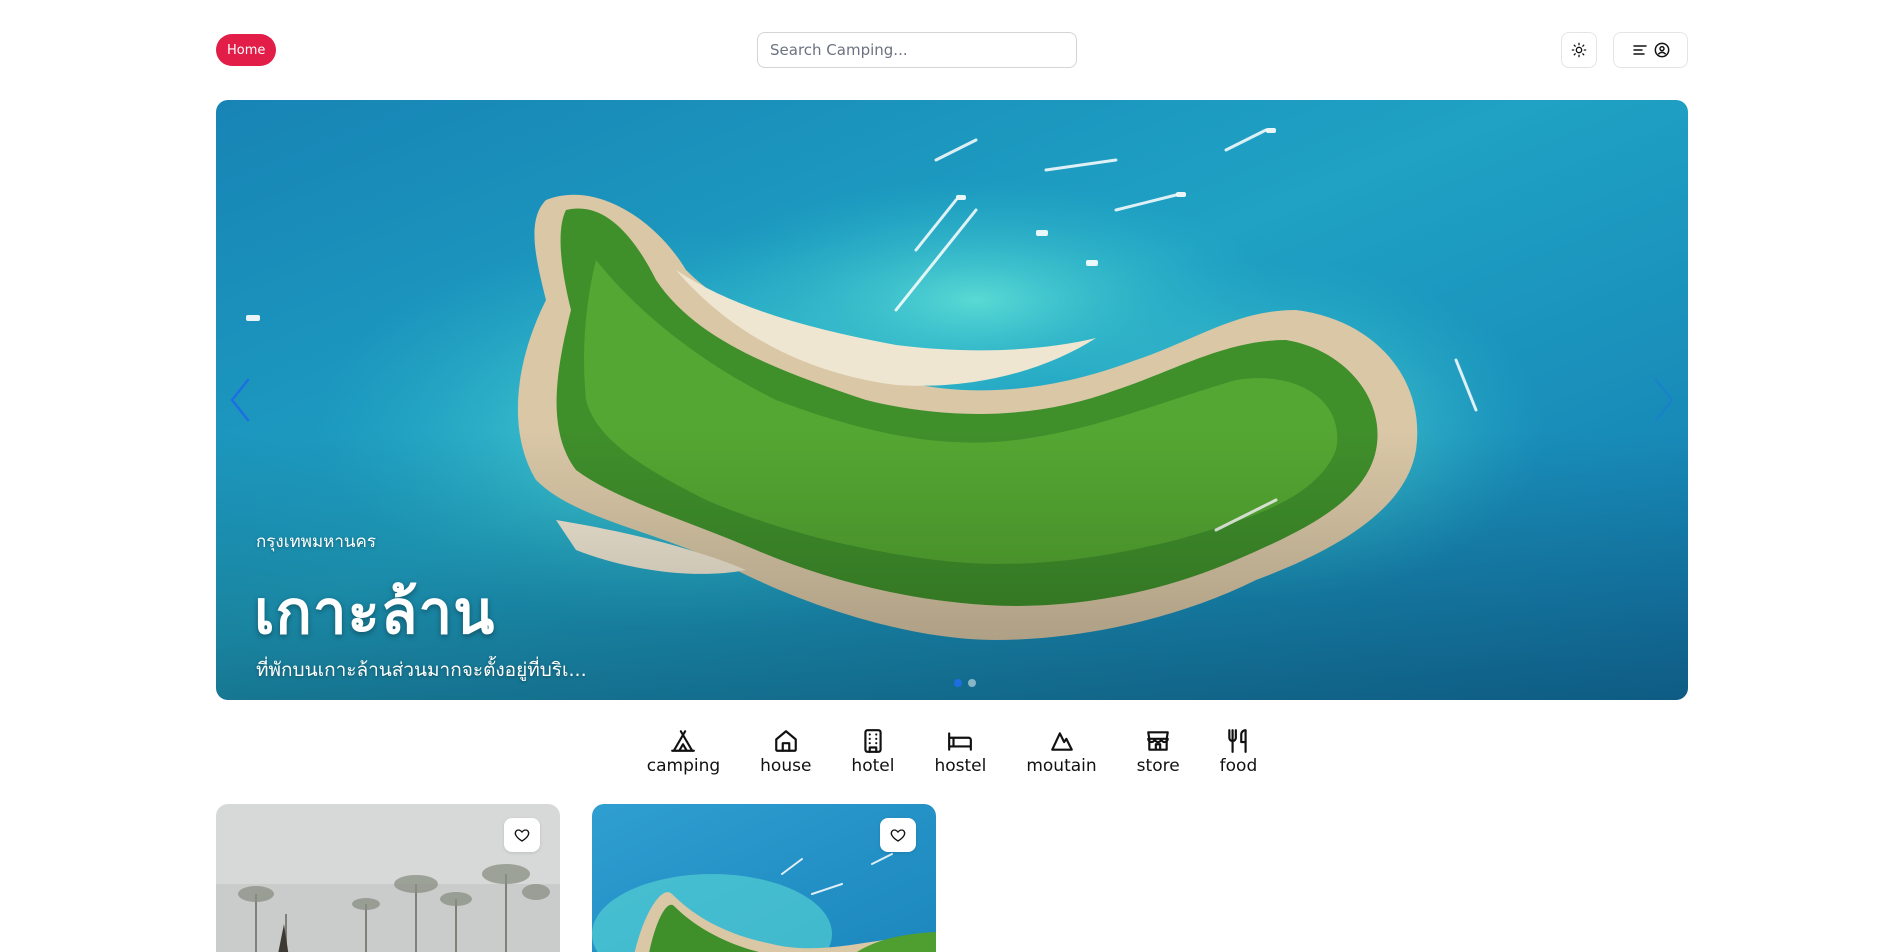 This screenshot has height=952, width=1904. I want to click on category-store: store, so click(1158, 752).